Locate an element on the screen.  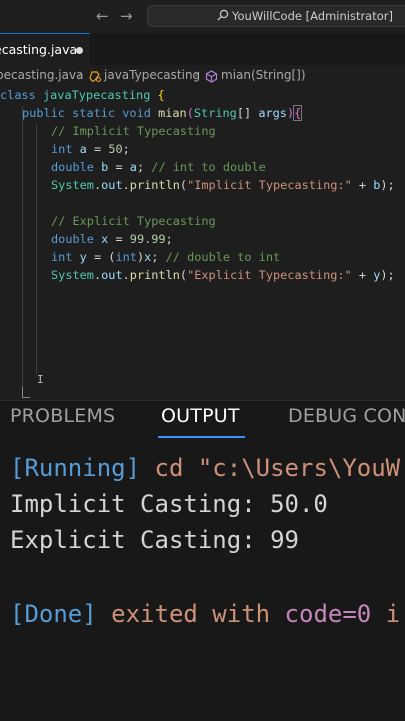
output-line-implicit: Implicit Casting: 50.0 is located at coordinates (169, 504).